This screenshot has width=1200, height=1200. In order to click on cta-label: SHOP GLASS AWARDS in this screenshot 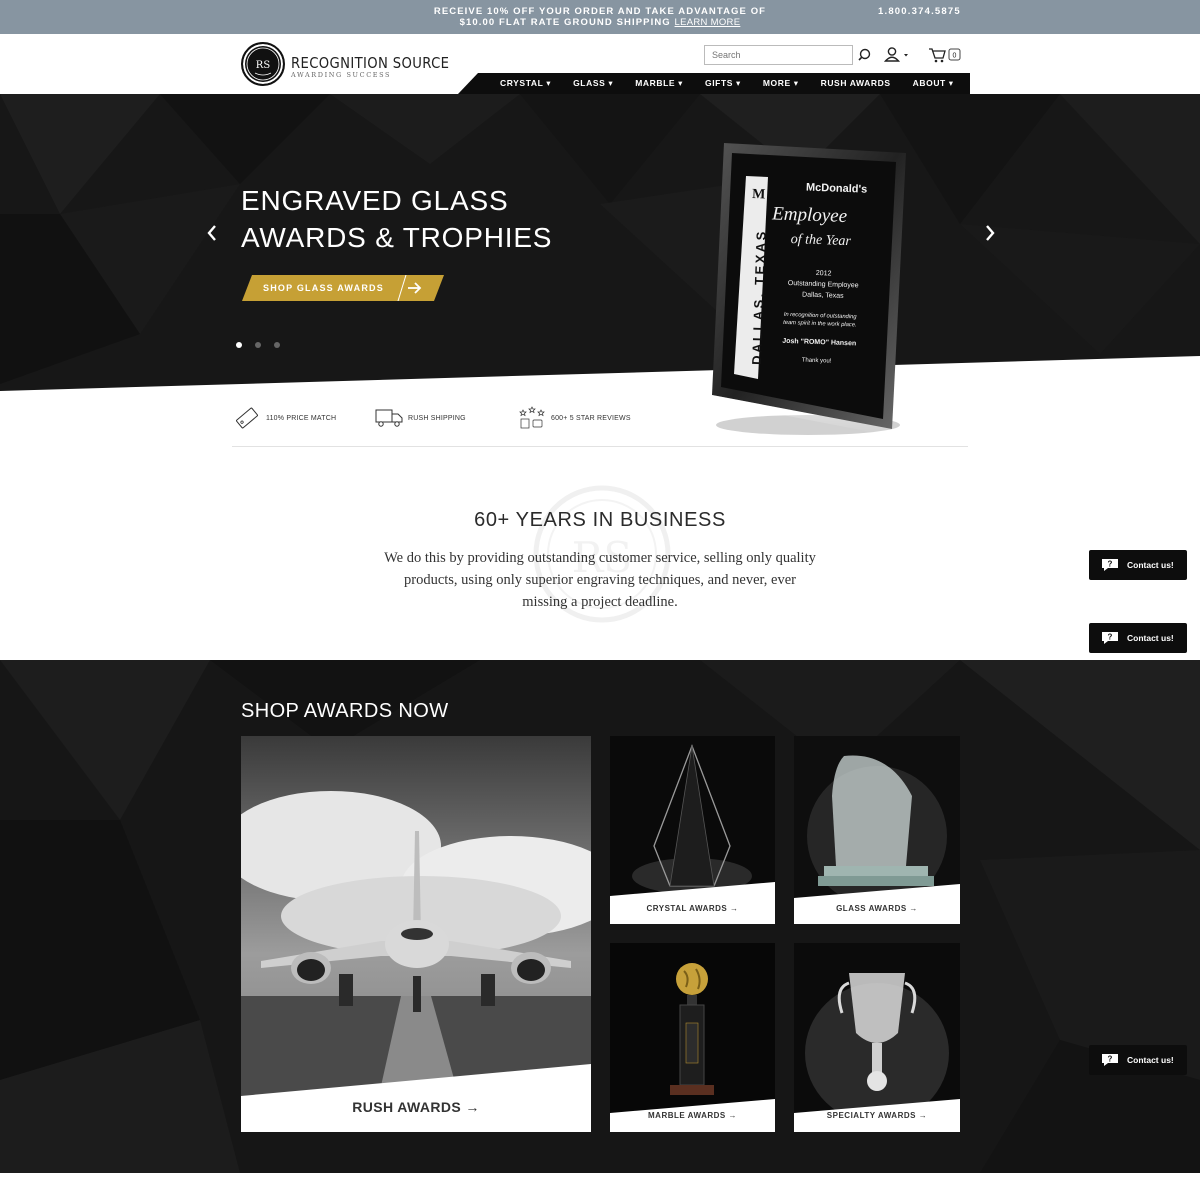, I will do `click(323, 288)`.